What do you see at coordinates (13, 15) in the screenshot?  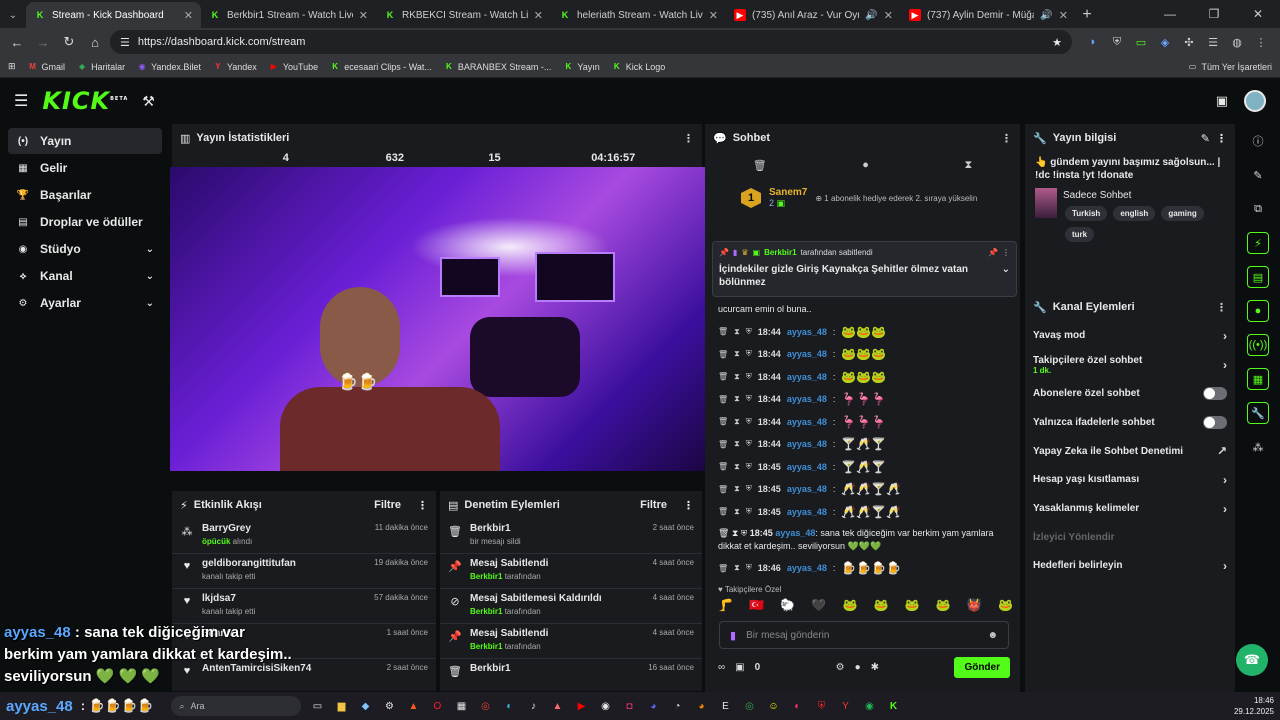 I see `tab-search-icon: ⌄` at bounding box center [13, 15].